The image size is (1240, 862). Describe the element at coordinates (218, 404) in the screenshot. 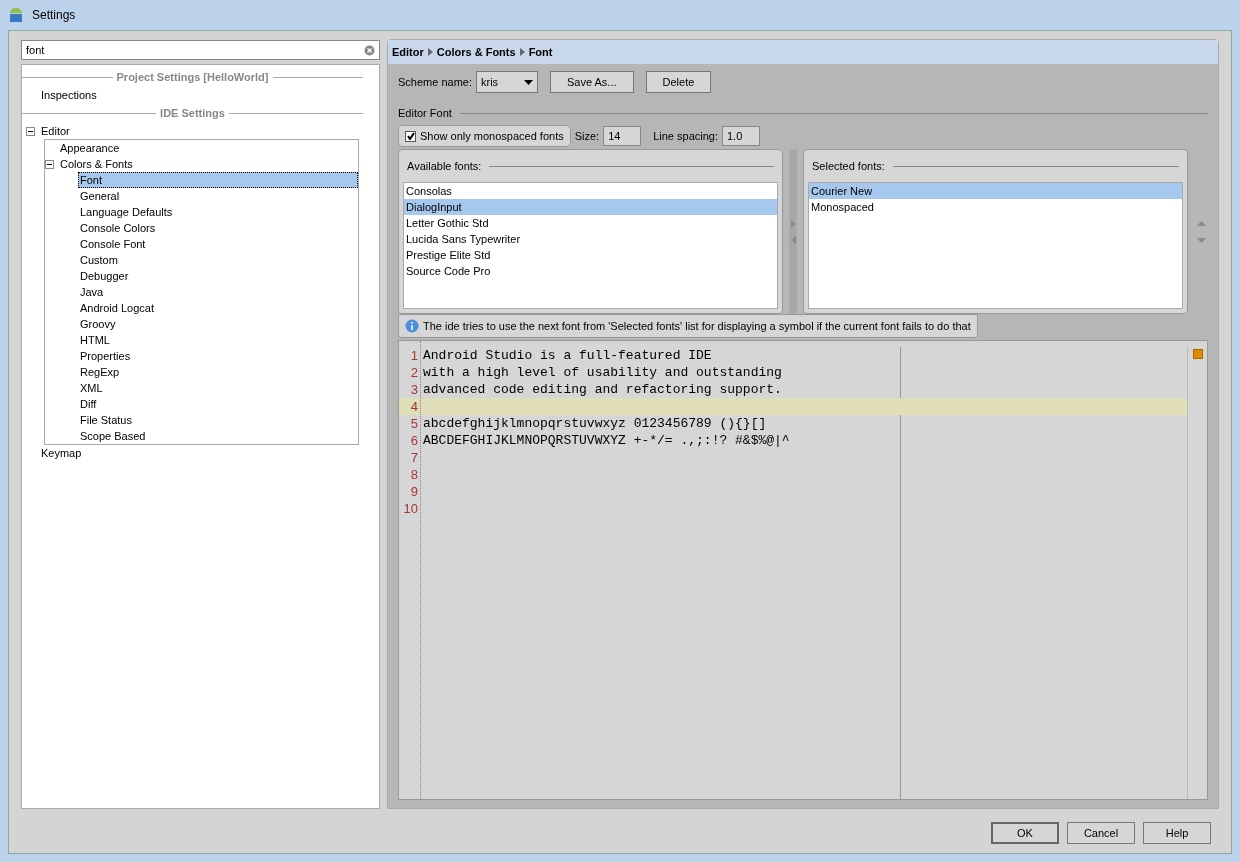

I see `tree-item: Diff` at that location.